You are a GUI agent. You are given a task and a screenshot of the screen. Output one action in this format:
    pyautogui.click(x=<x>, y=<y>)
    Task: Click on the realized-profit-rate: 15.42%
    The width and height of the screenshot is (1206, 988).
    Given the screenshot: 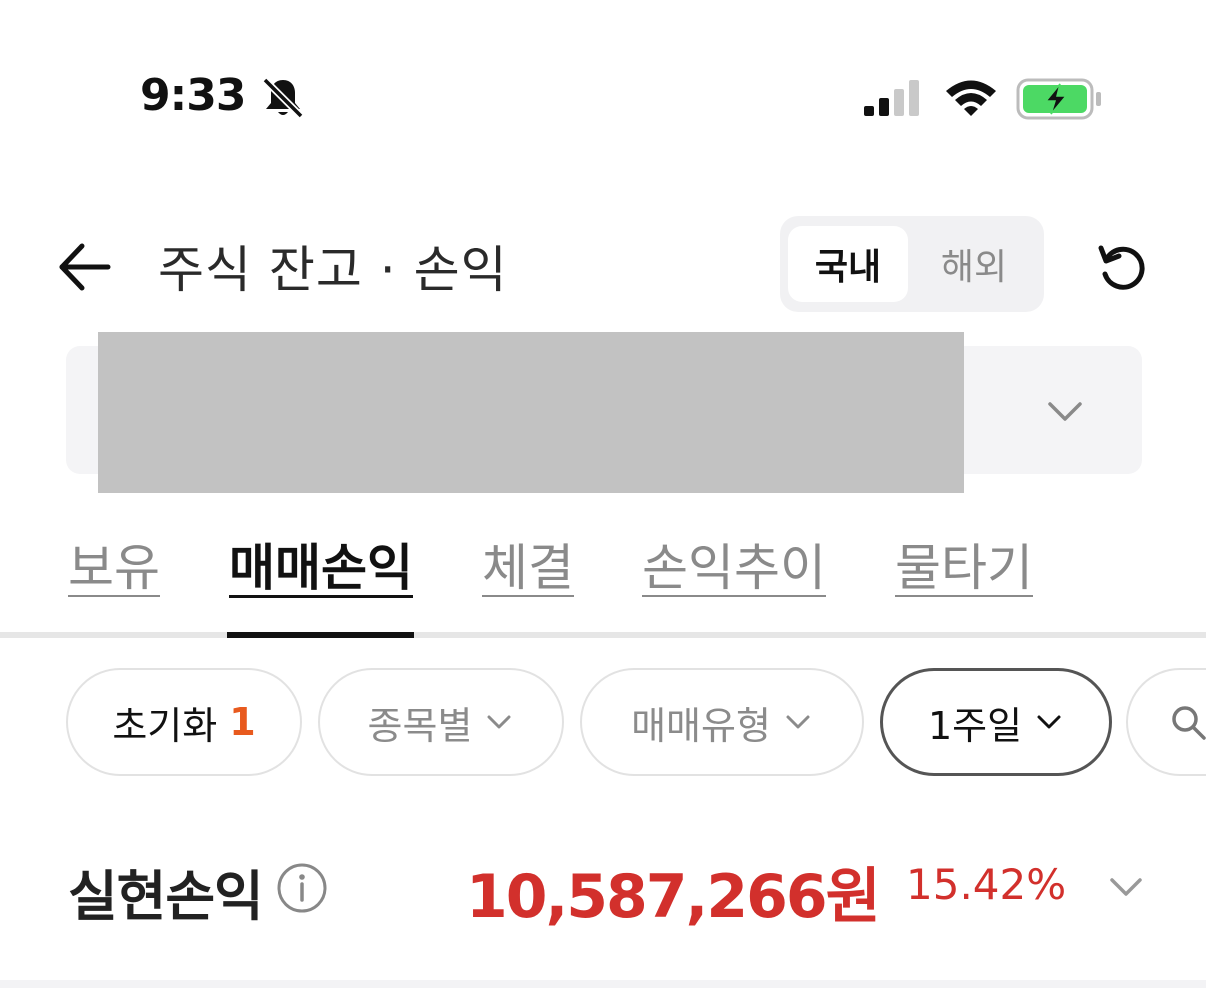 What is the action you would take?
    pyautogui.click(x=986, y=884)
    